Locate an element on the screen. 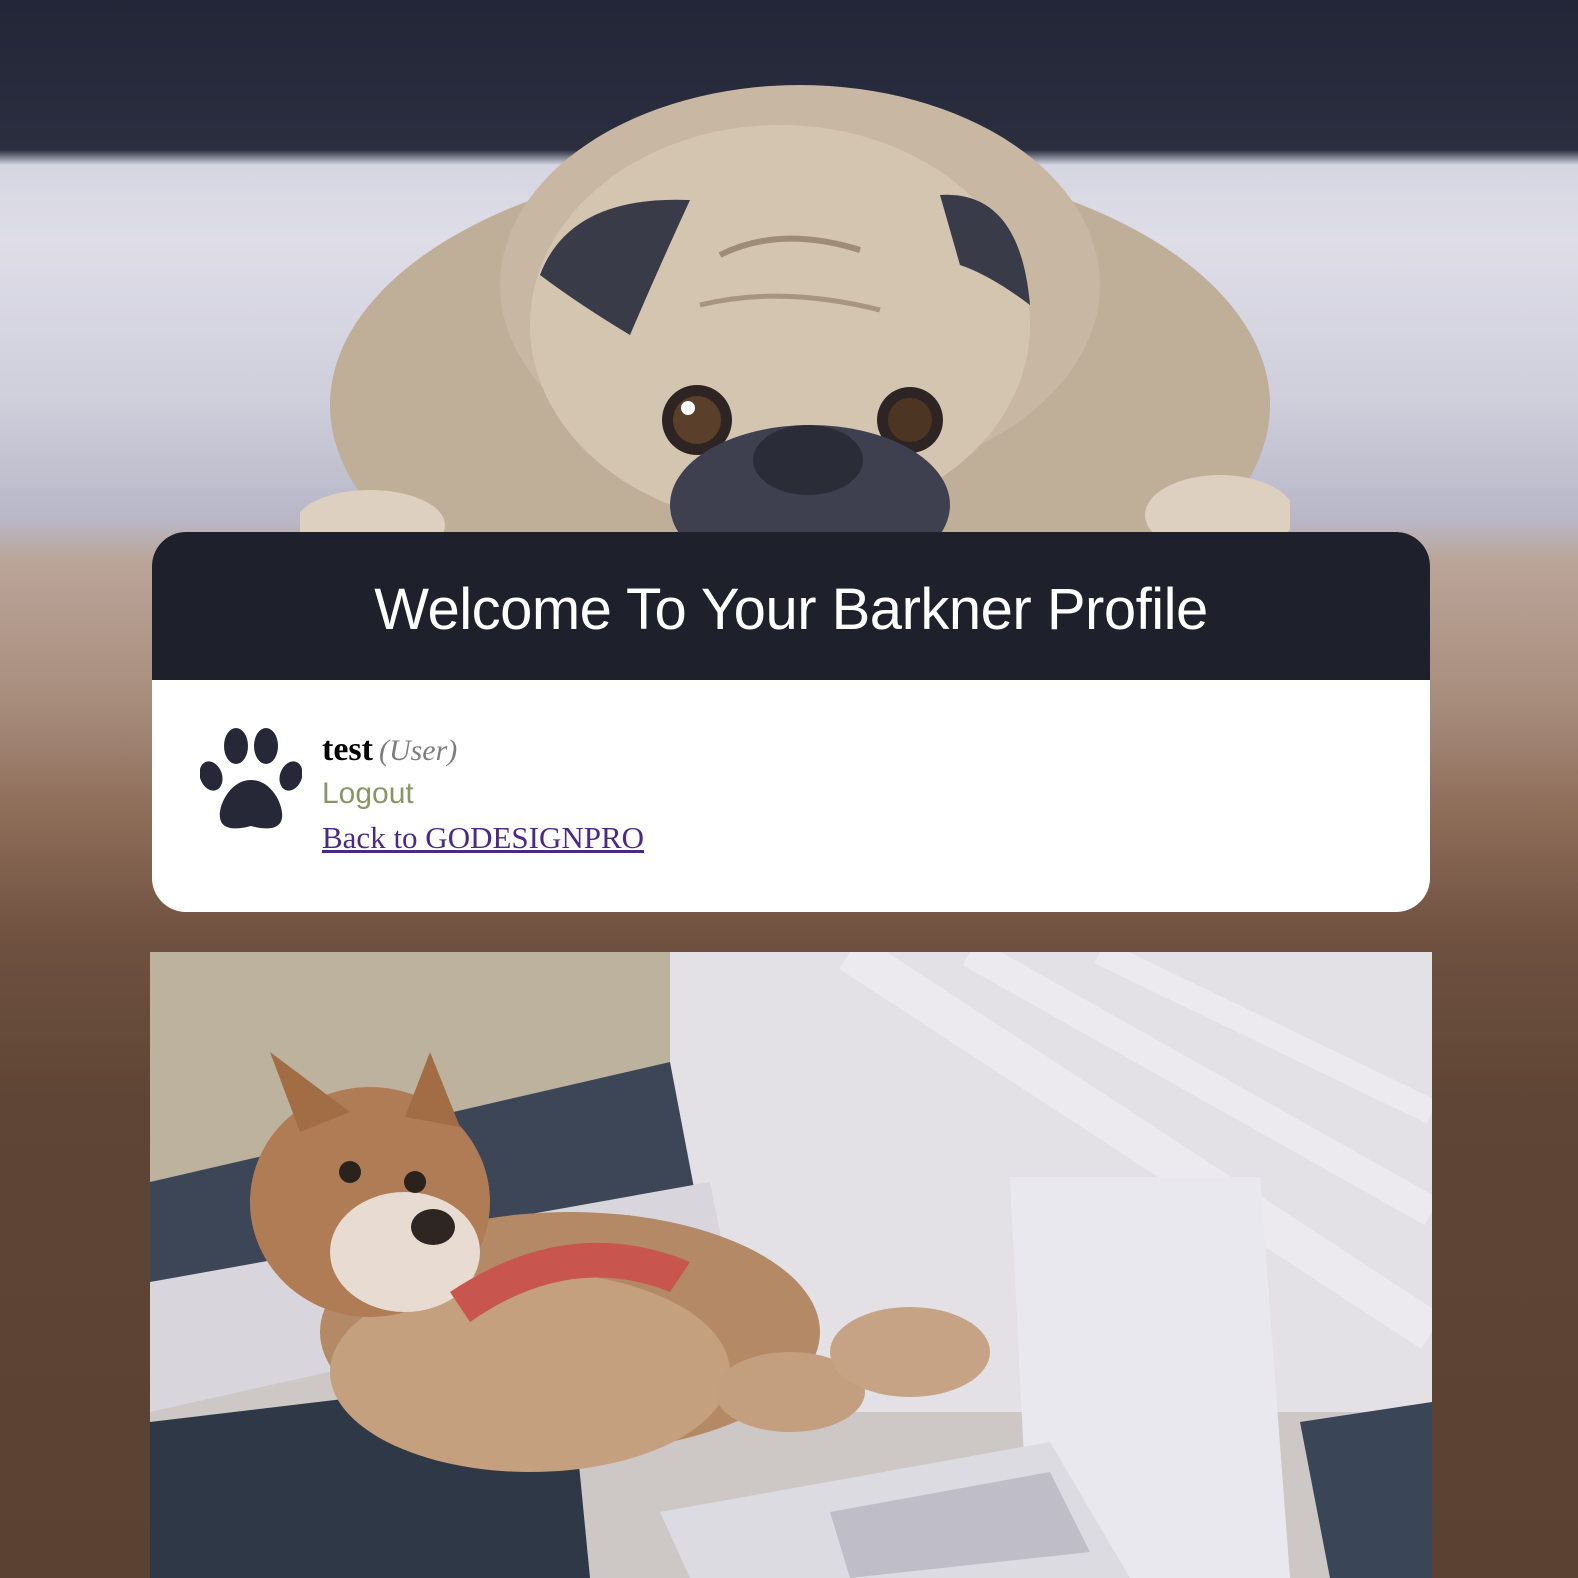  user-line: test (User) is located at coordinates (483, 750).